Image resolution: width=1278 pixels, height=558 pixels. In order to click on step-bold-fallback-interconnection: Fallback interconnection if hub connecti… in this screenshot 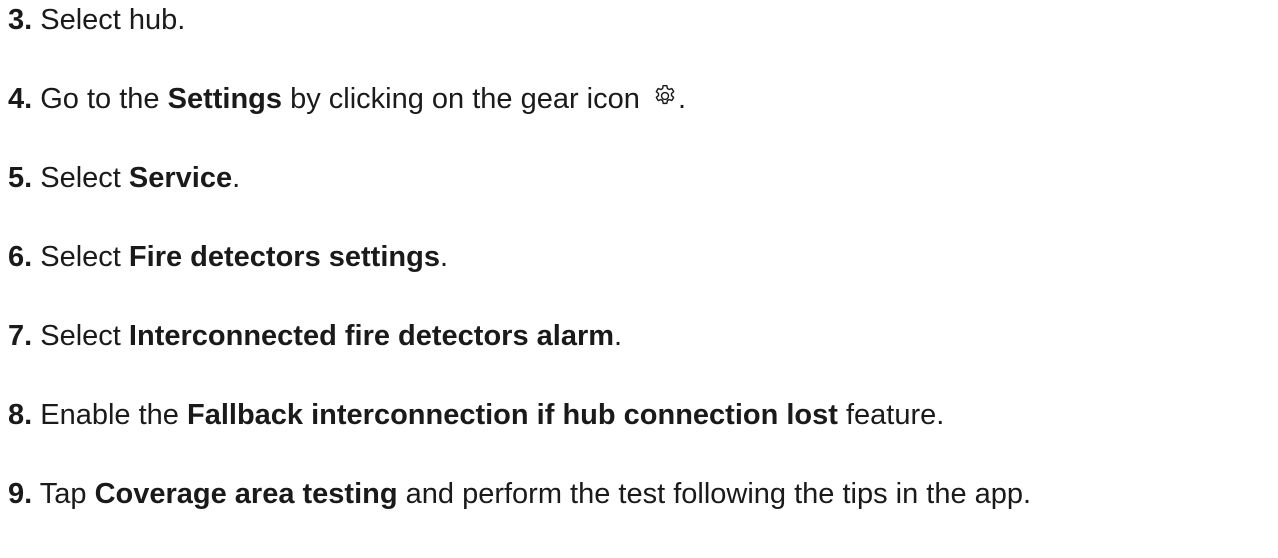, I will do `click(512, 415)`.